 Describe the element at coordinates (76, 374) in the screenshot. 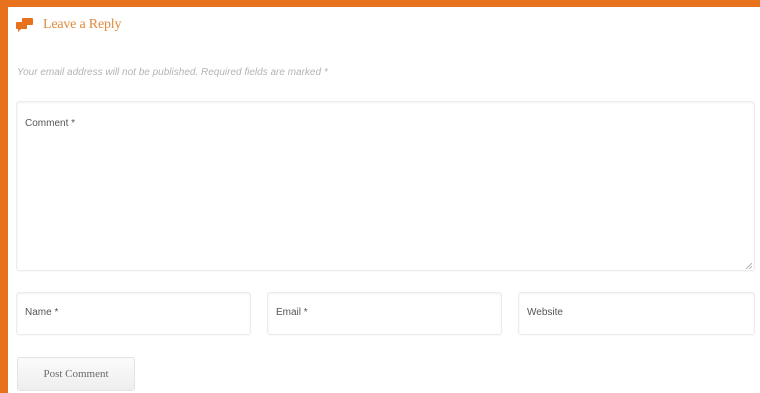

I see `post-comment-button: Post Comment` at that location.